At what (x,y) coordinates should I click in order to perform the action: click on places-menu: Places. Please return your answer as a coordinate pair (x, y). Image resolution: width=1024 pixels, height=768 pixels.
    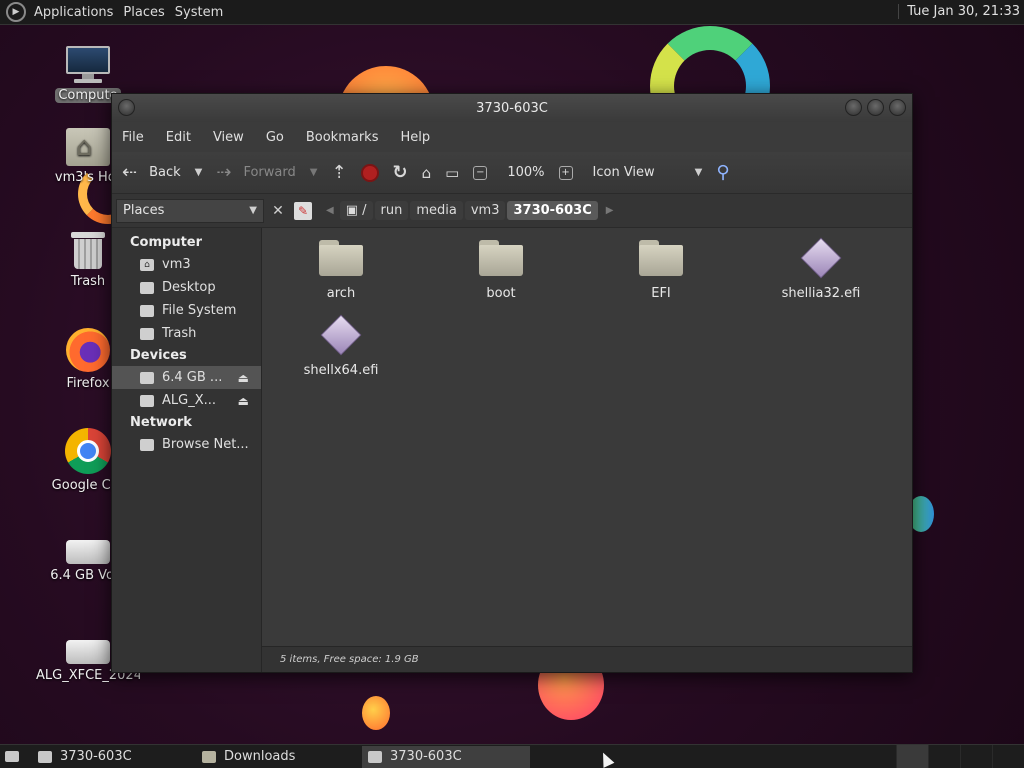
    Looking at the image, I should click on (146, 12).